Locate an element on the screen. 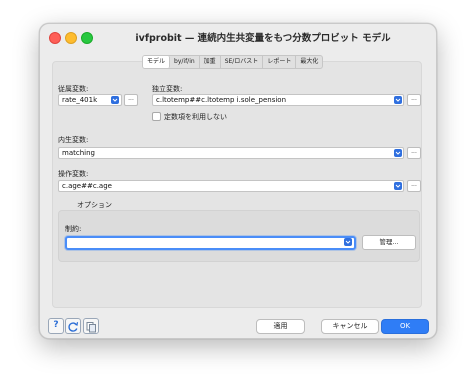 The height and width of the screenshot is (390, 474). copy-icon is located at coordinates (91, 327).